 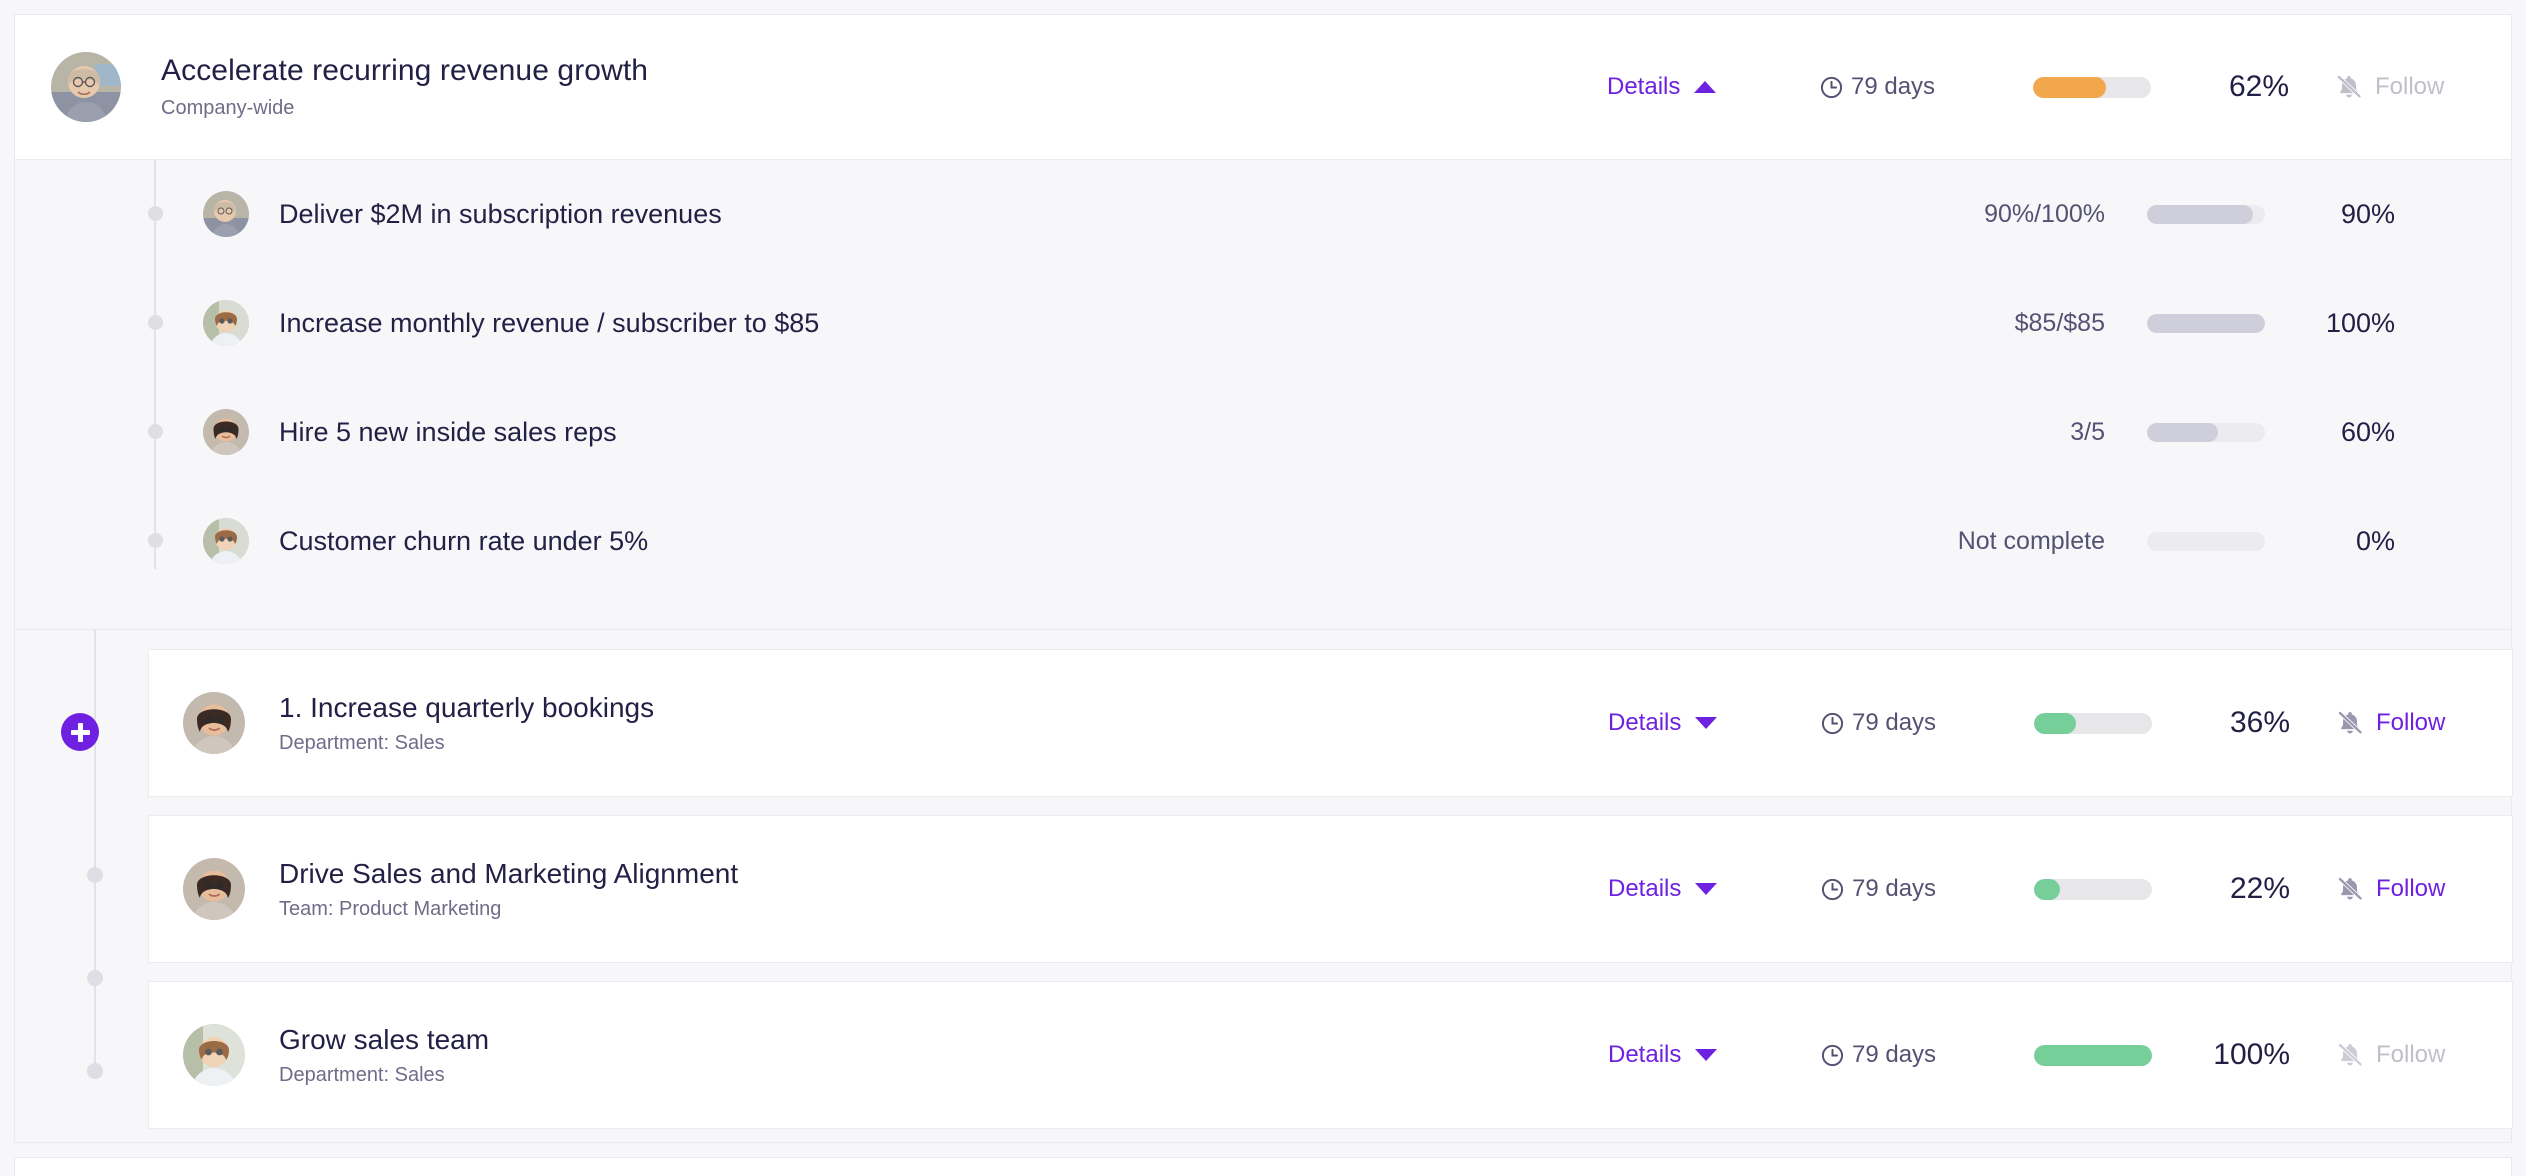 I want to click on key-result-row: Hire 5 new inside sales reps 3/5 60%, so click(x=1263, y=432).